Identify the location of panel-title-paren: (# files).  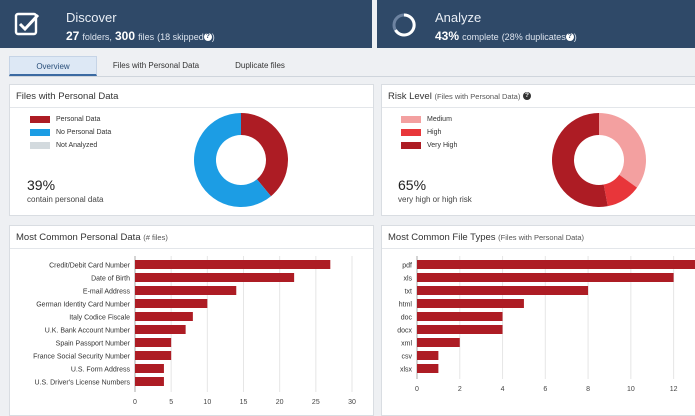
(155, 237).